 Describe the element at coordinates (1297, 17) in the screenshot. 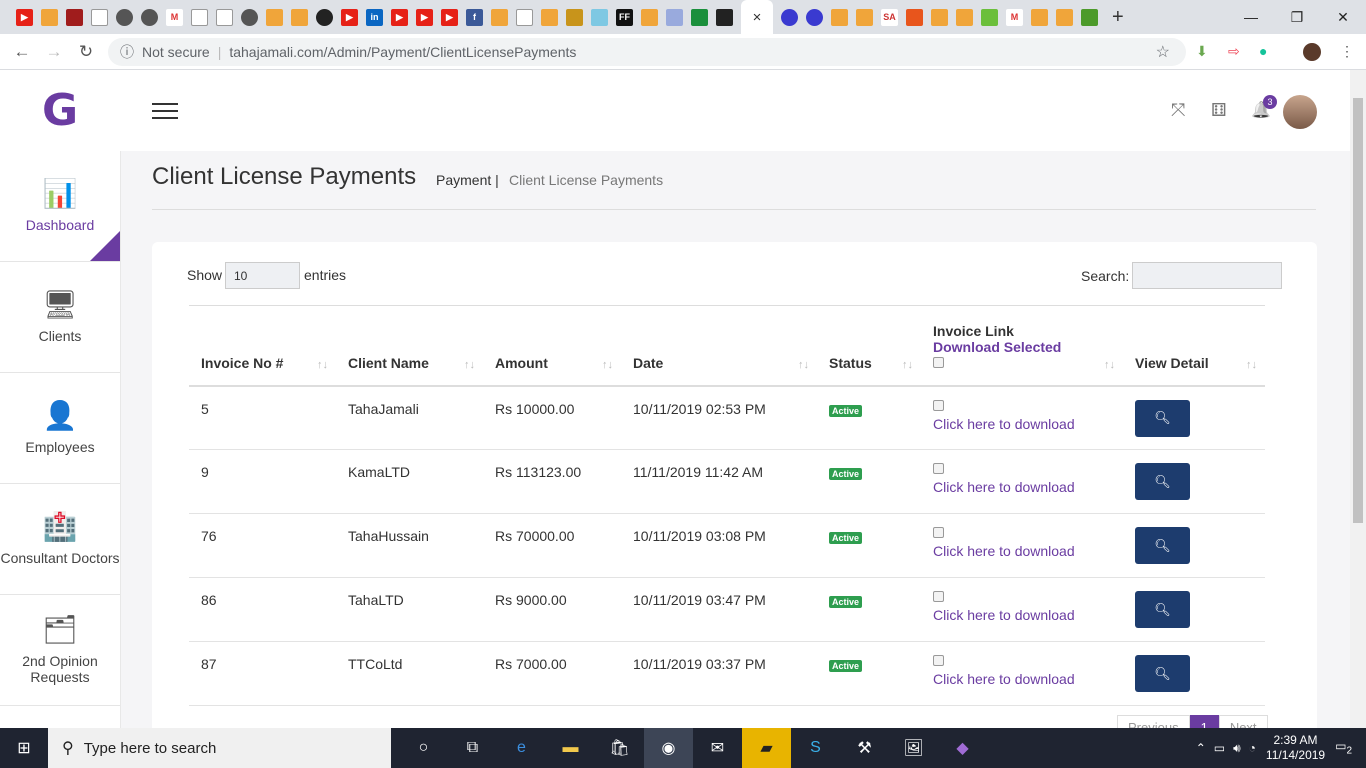

I see `maximize-button: ❐` at that location.